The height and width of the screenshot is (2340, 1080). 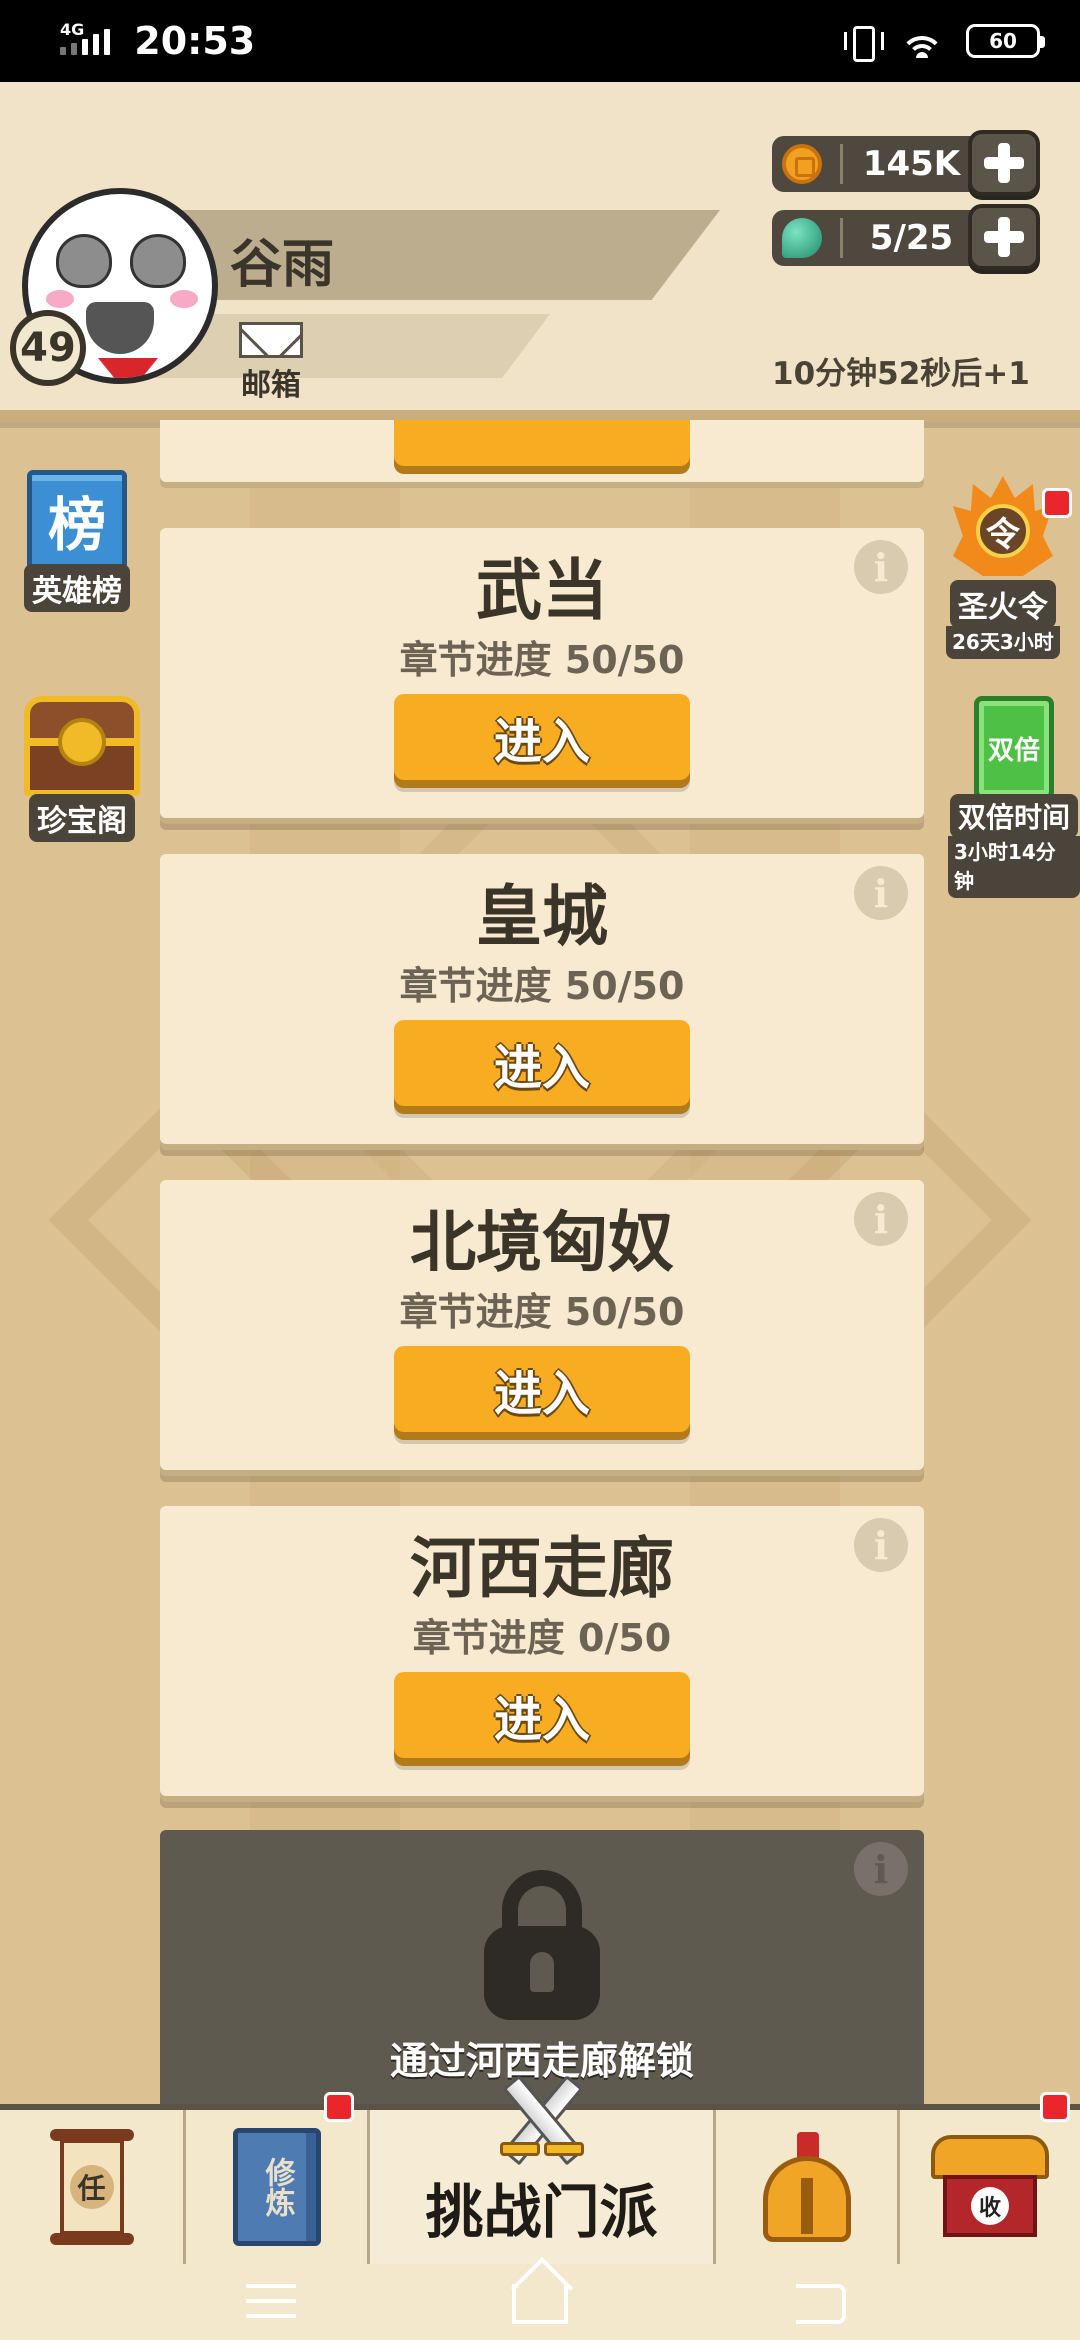 I want to click on home-key-icon, so click(x=540, y=2304).